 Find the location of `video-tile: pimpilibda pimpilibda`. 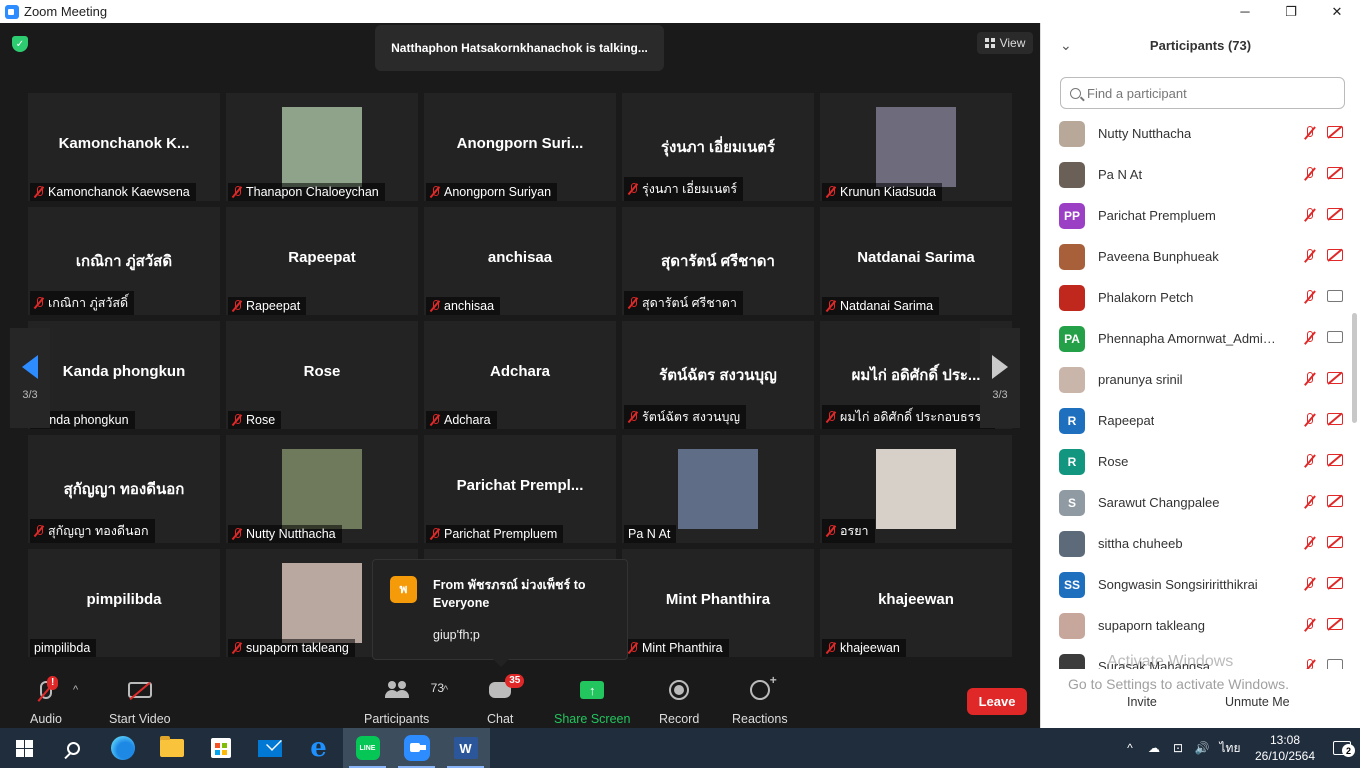

video-tile: pimpilibda pimpilibda is located at coordinates (124, 603).